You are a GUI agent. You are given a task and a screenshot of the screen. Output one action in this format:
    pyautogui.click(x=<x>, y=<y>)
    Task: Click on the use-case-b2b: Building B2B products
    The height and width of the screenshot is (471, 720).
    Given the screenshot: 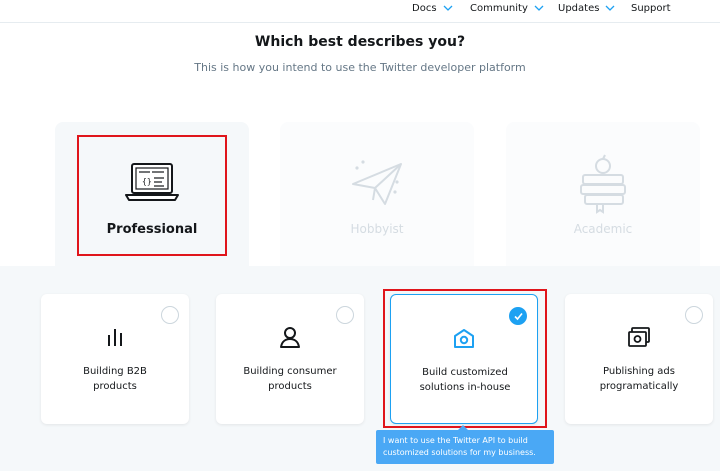 What is the action you would take?
    pyautogui.click(x=115, y=359)
    